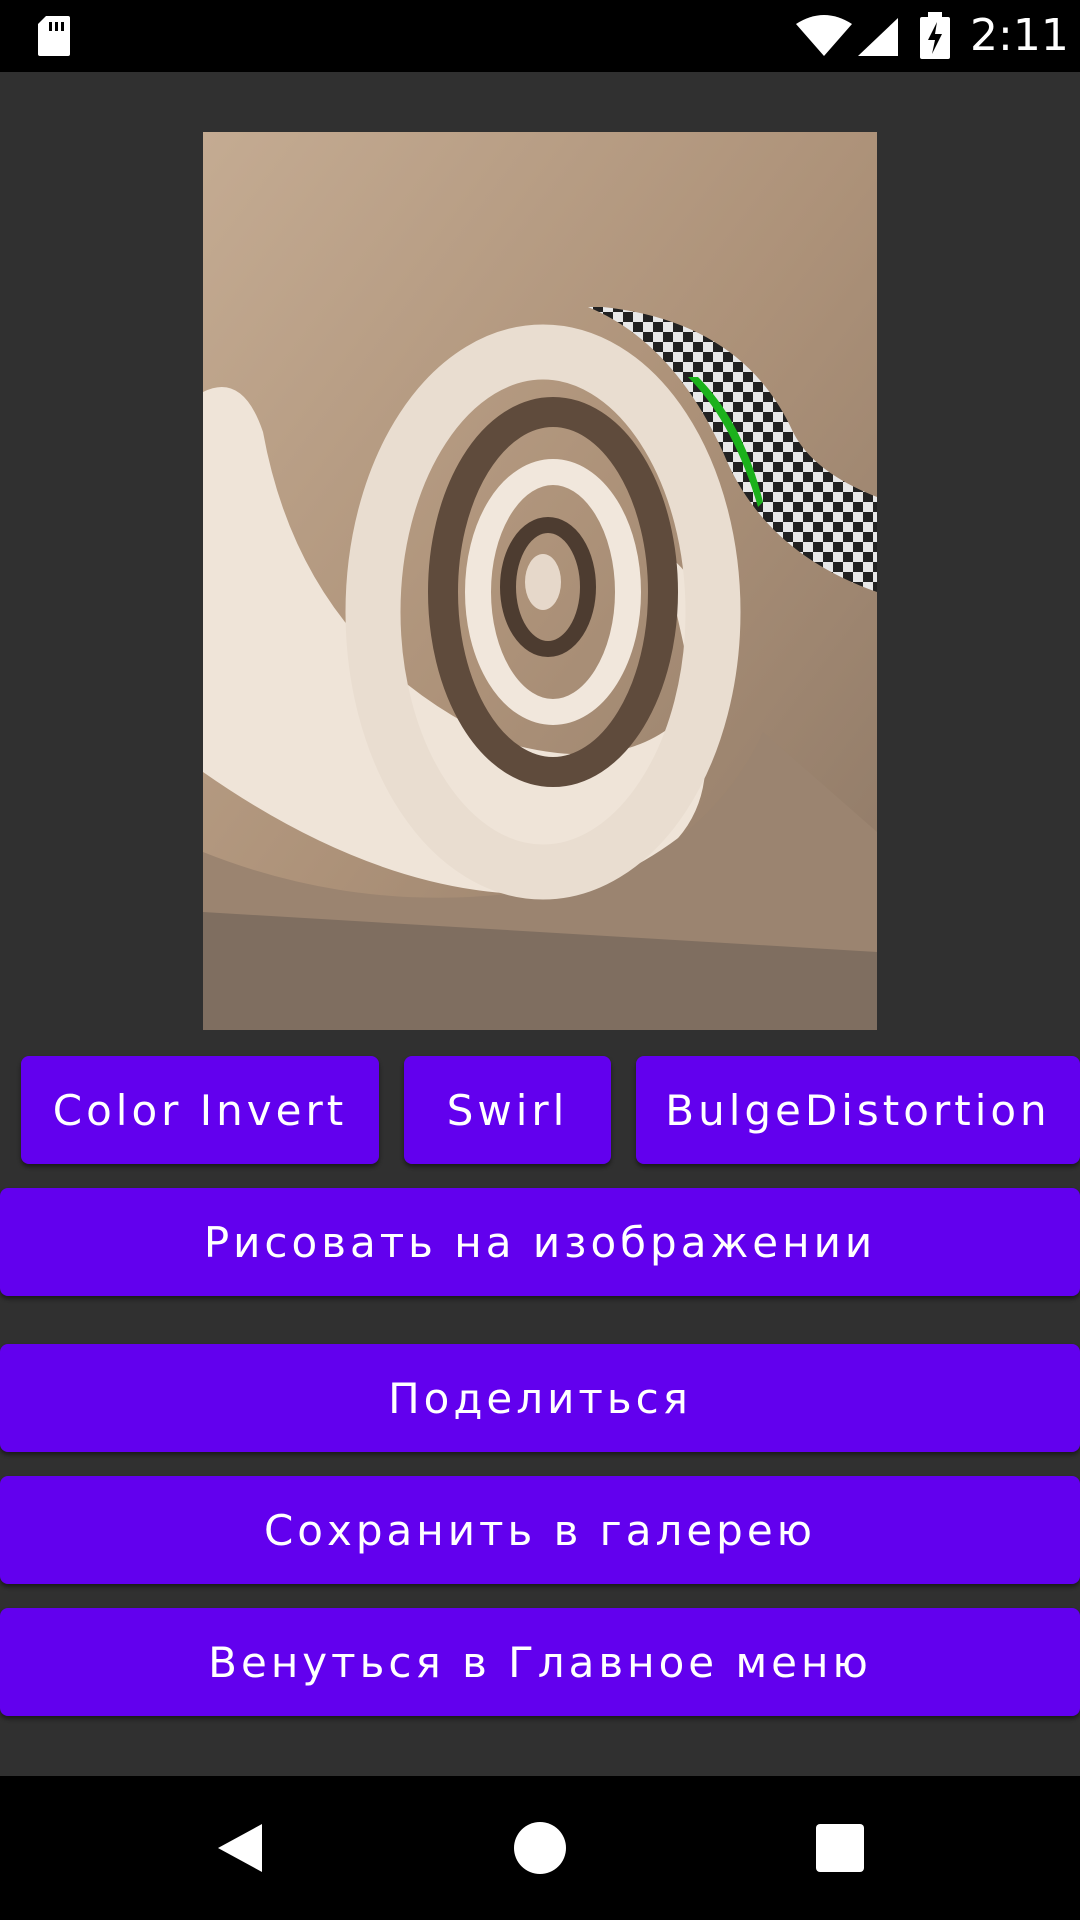 This screenshot has height=1920, width=1080. What do you see at coordinates (1019, 35) in the screenshot?
I see `status-time: 2:11` at bounding box center [1019, 35].